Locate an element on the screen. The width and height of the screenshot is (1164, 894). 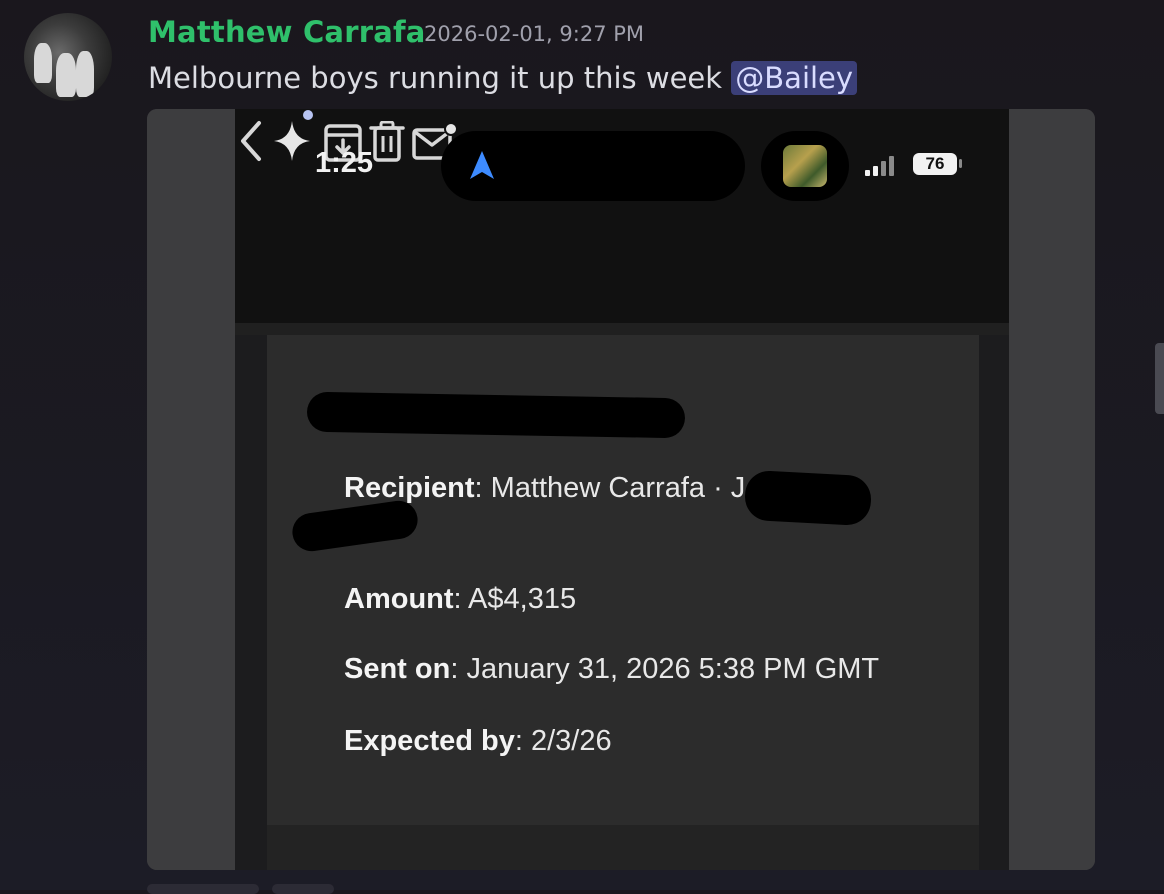
recipient-label: Recipient is located at coordinates (409, 488).